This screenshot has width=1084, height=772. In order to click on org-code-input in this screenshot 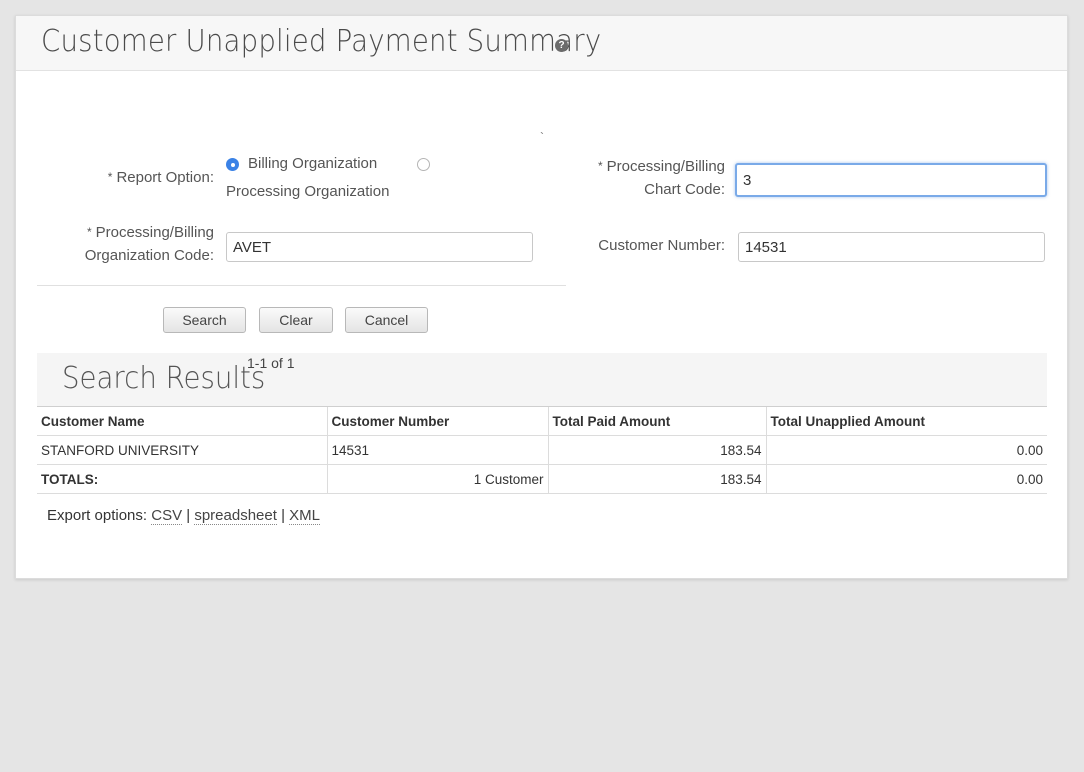, I will do `click(379, 247)`.